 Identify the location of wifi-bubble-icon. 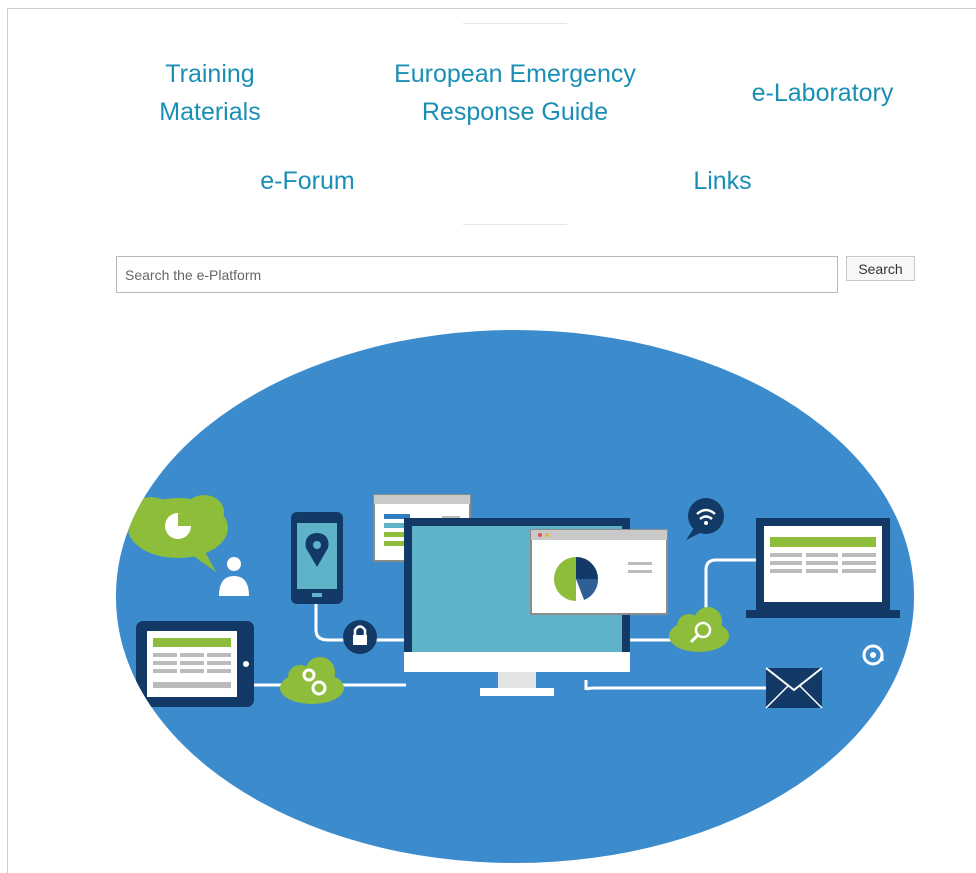
(705, 519).